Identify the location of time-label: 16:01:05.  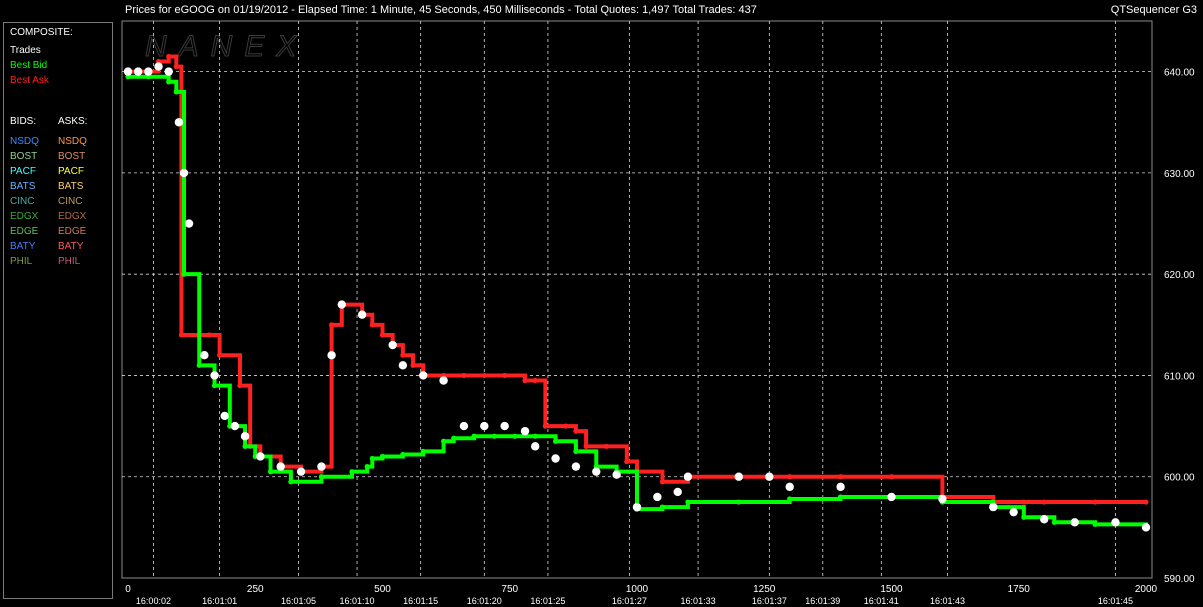
(298, 601).